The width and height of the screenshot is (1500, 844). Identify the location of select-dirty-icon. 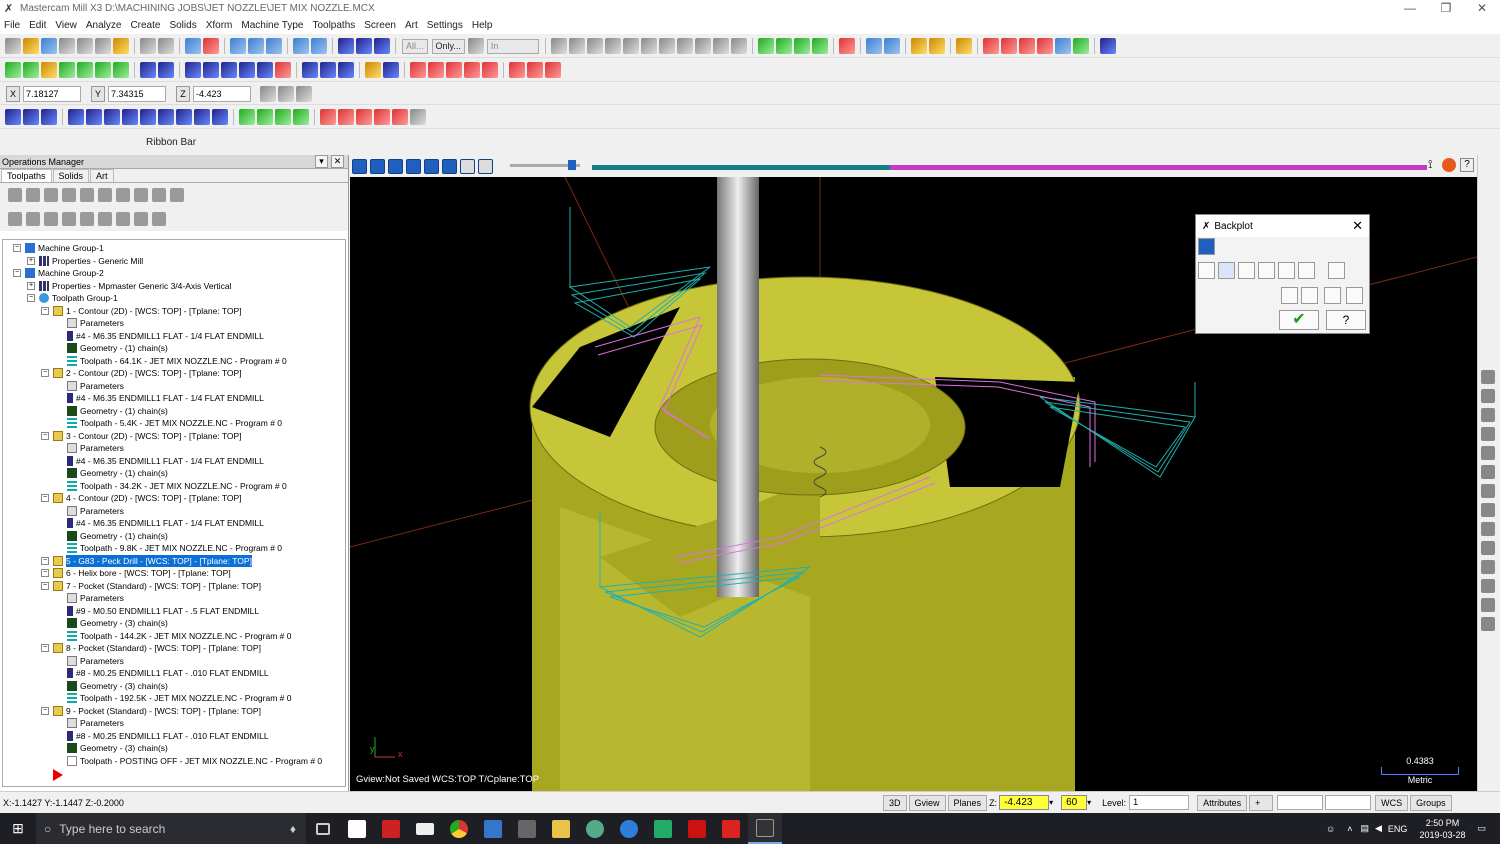
(33, 195).